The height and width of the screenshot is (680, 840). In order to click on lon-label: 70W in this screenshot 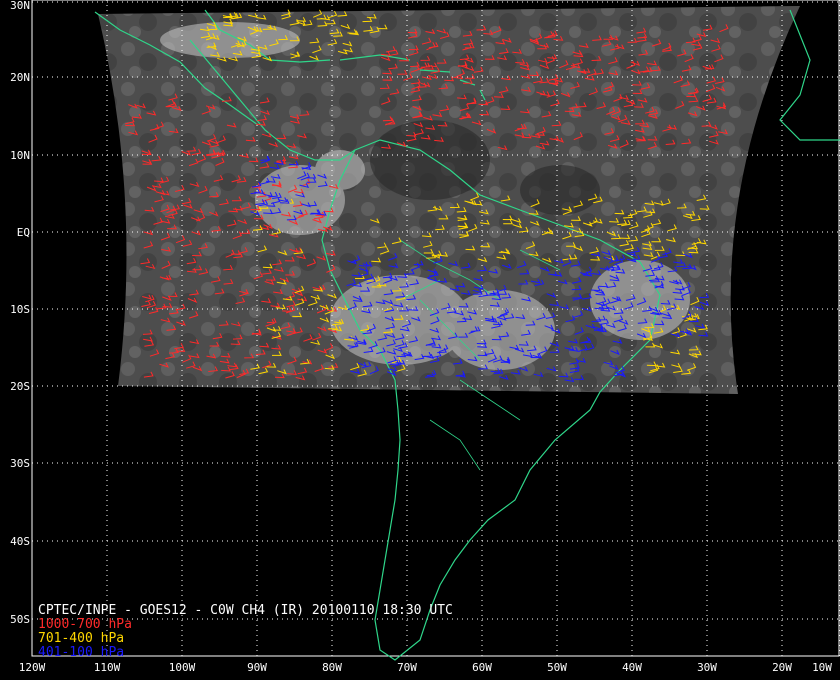, I will do `click(407, 667)`.